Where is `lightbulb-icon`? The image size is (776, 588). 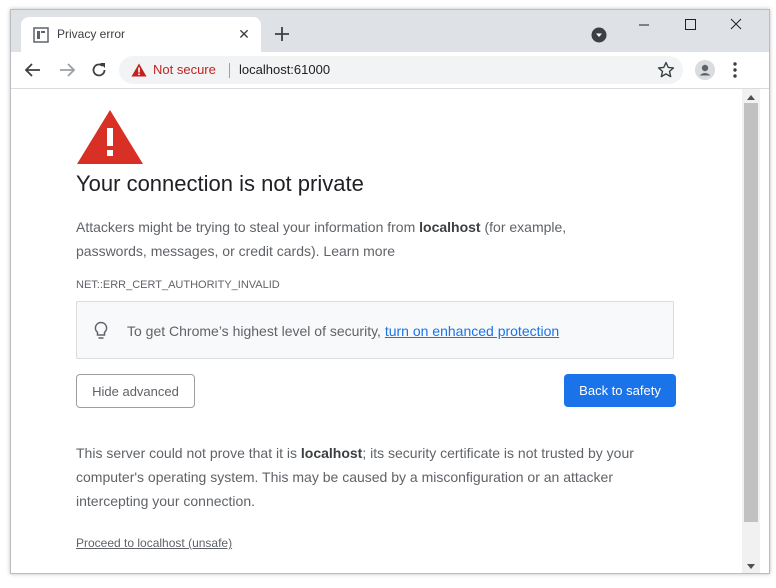 lightbulb-icon is located at coordinates (101, 330).